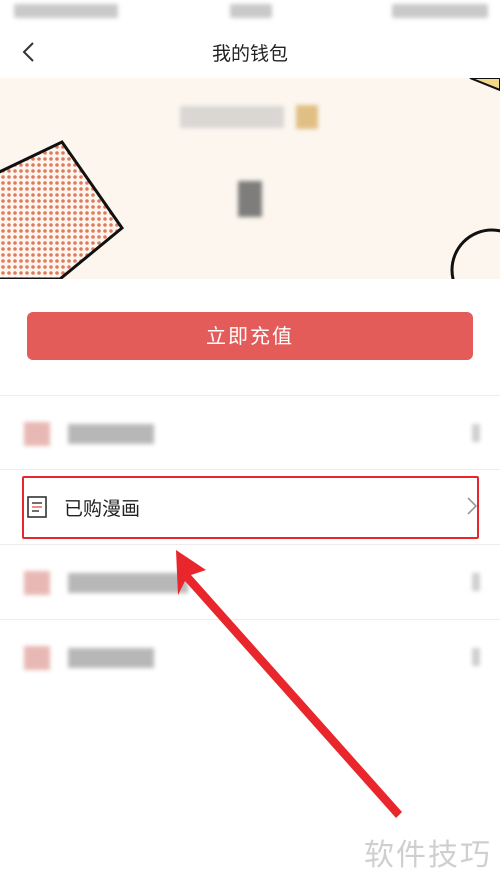 The width and height of the screenshot is (500, 888). I want to click on status-carrier-blurred, so click(251, 11).